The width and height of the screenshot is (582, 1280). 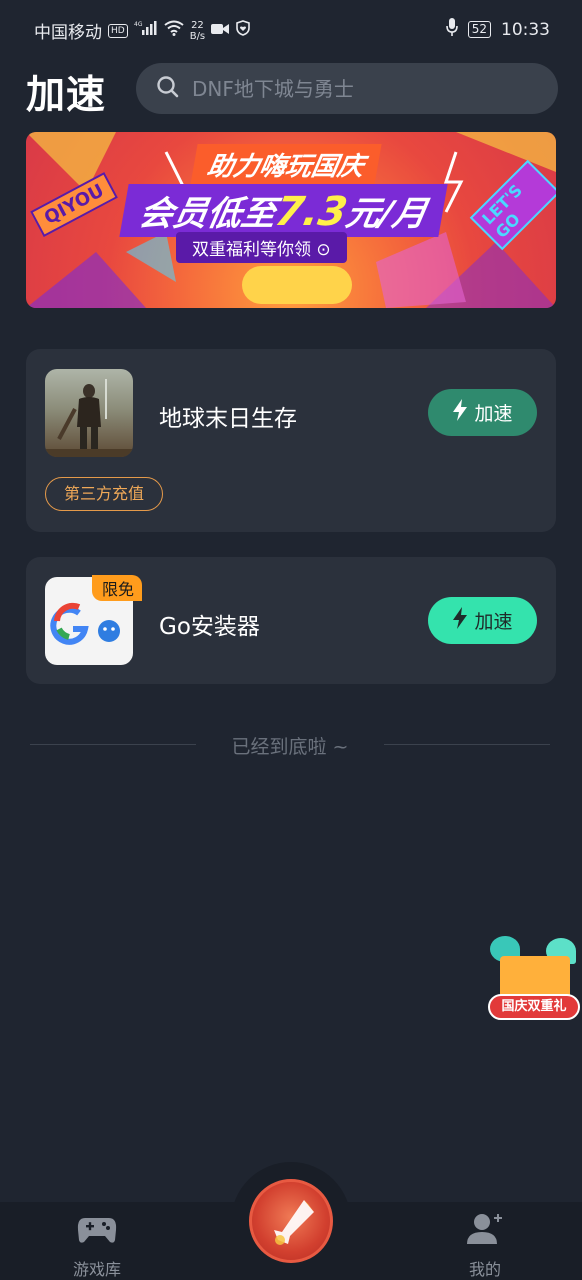 I want to click on end-of-list: 已经到底啦 ~, so click(x=290, y=744).